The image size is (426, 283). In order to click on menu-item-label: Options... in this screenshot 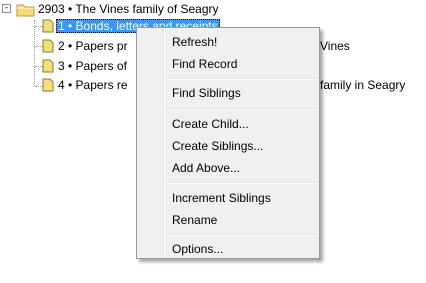, I will do `click(198, 249)`.